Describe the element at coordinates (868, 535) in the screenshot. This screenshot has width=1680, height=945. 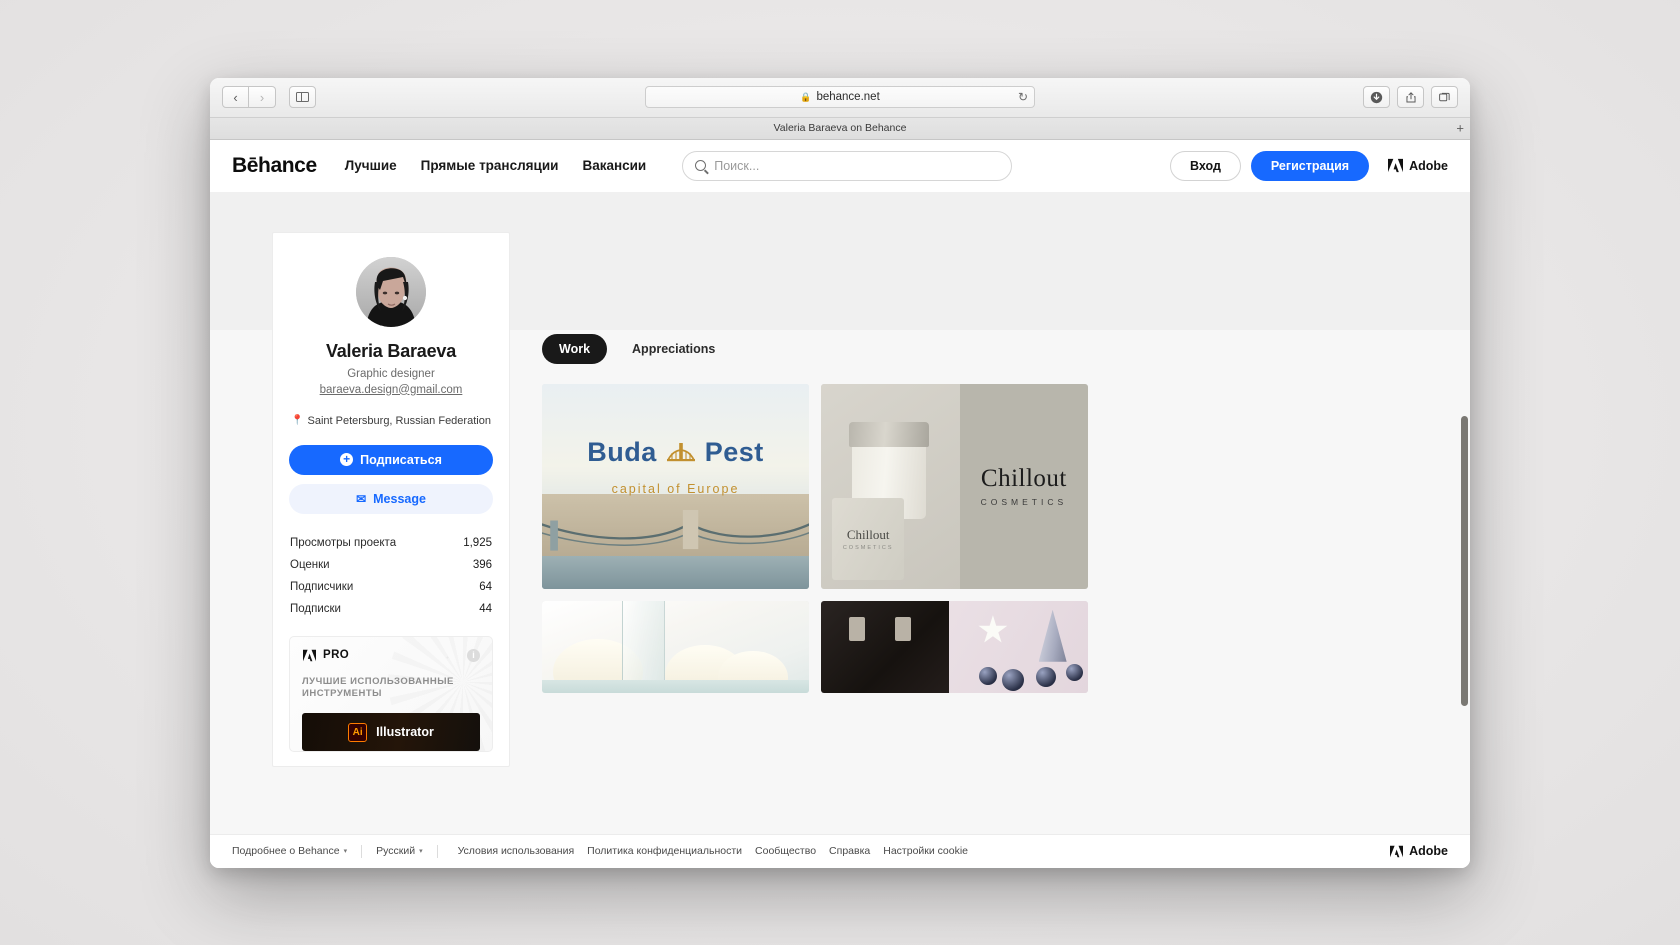
I see `box-brand: Chillout` at that location.